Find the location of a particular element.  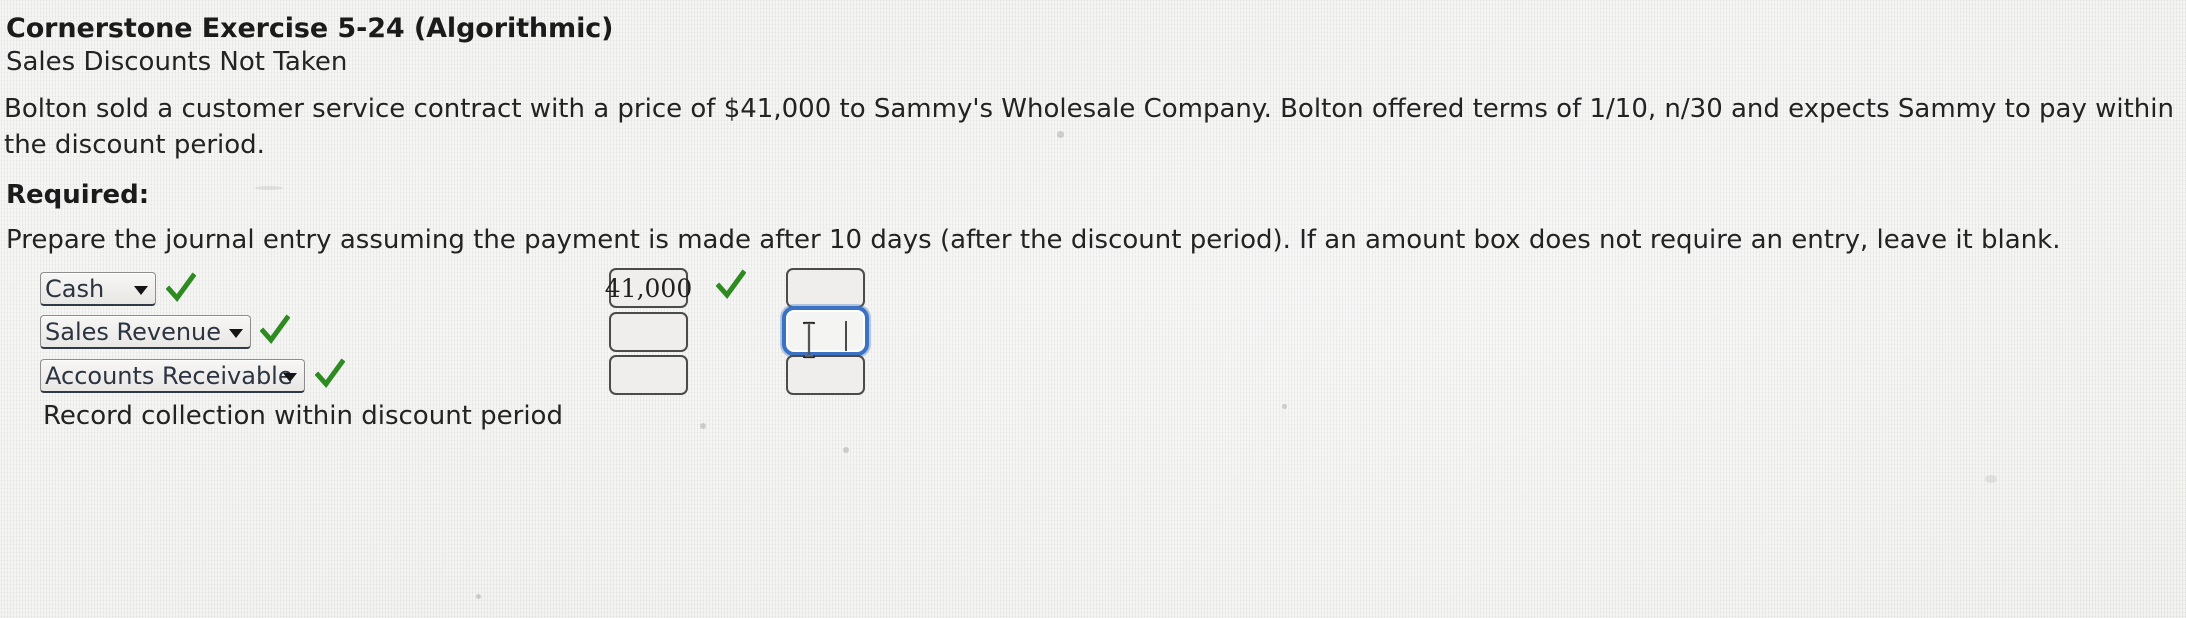

page-subtitle: Sales Discounts Not Taken is located at coordinates (177, 62).